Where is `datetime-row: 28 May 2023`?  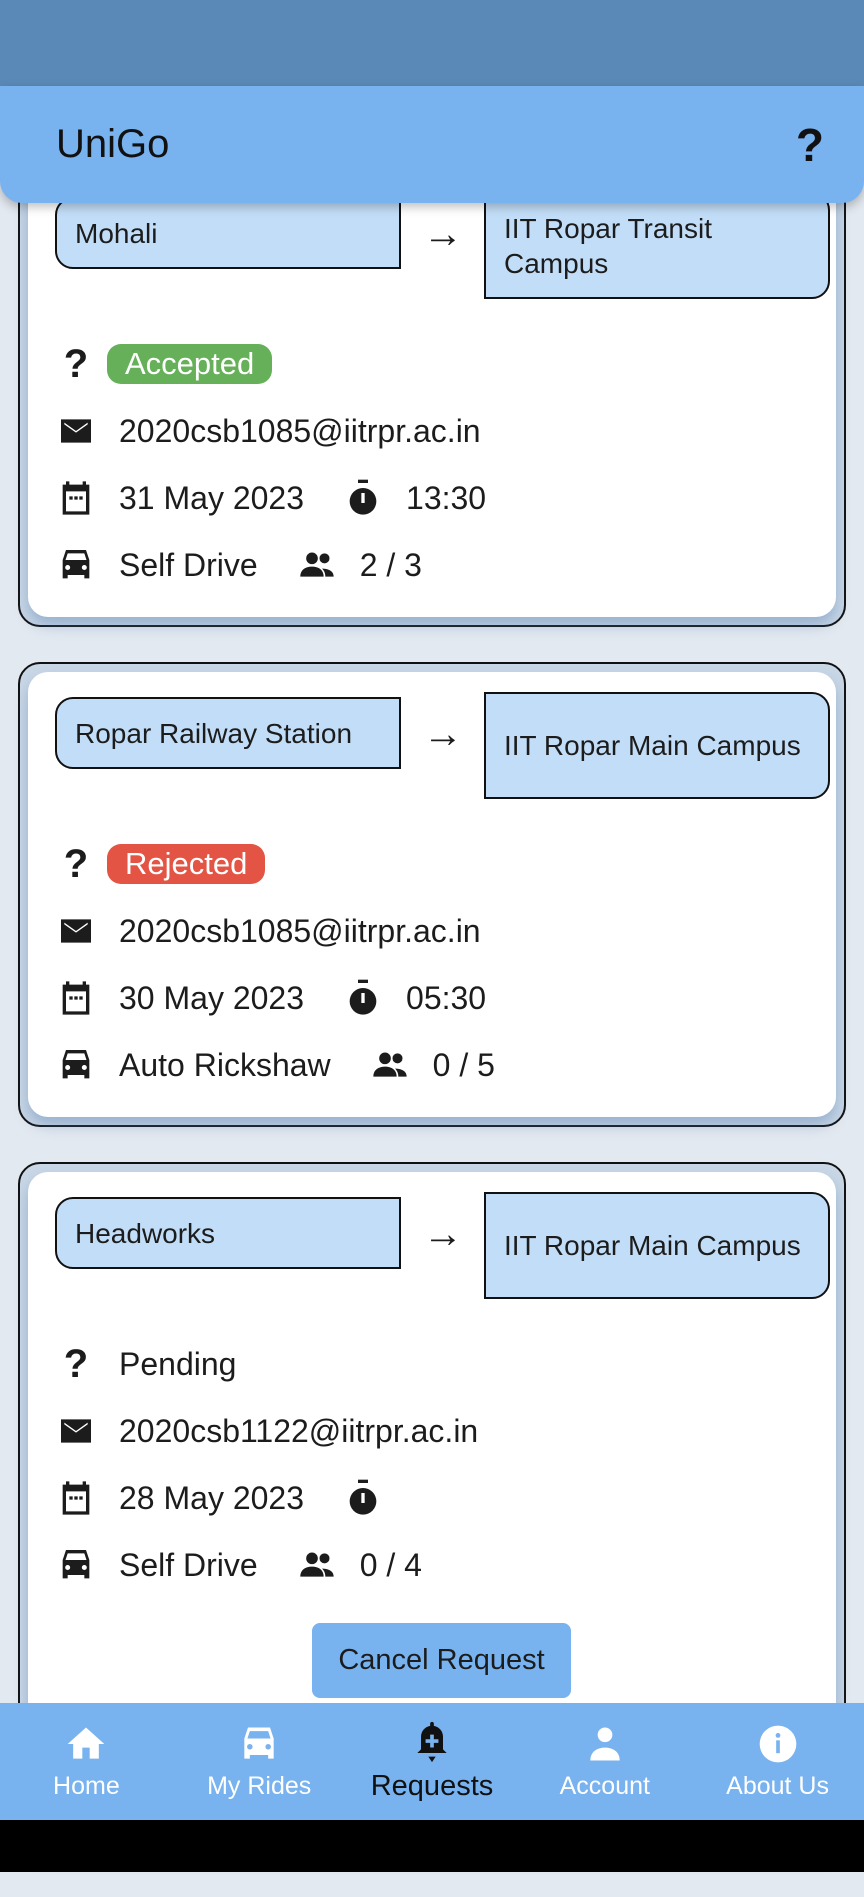 datetime-row: 28 May 2023 is located at coordinates (230, 1498).